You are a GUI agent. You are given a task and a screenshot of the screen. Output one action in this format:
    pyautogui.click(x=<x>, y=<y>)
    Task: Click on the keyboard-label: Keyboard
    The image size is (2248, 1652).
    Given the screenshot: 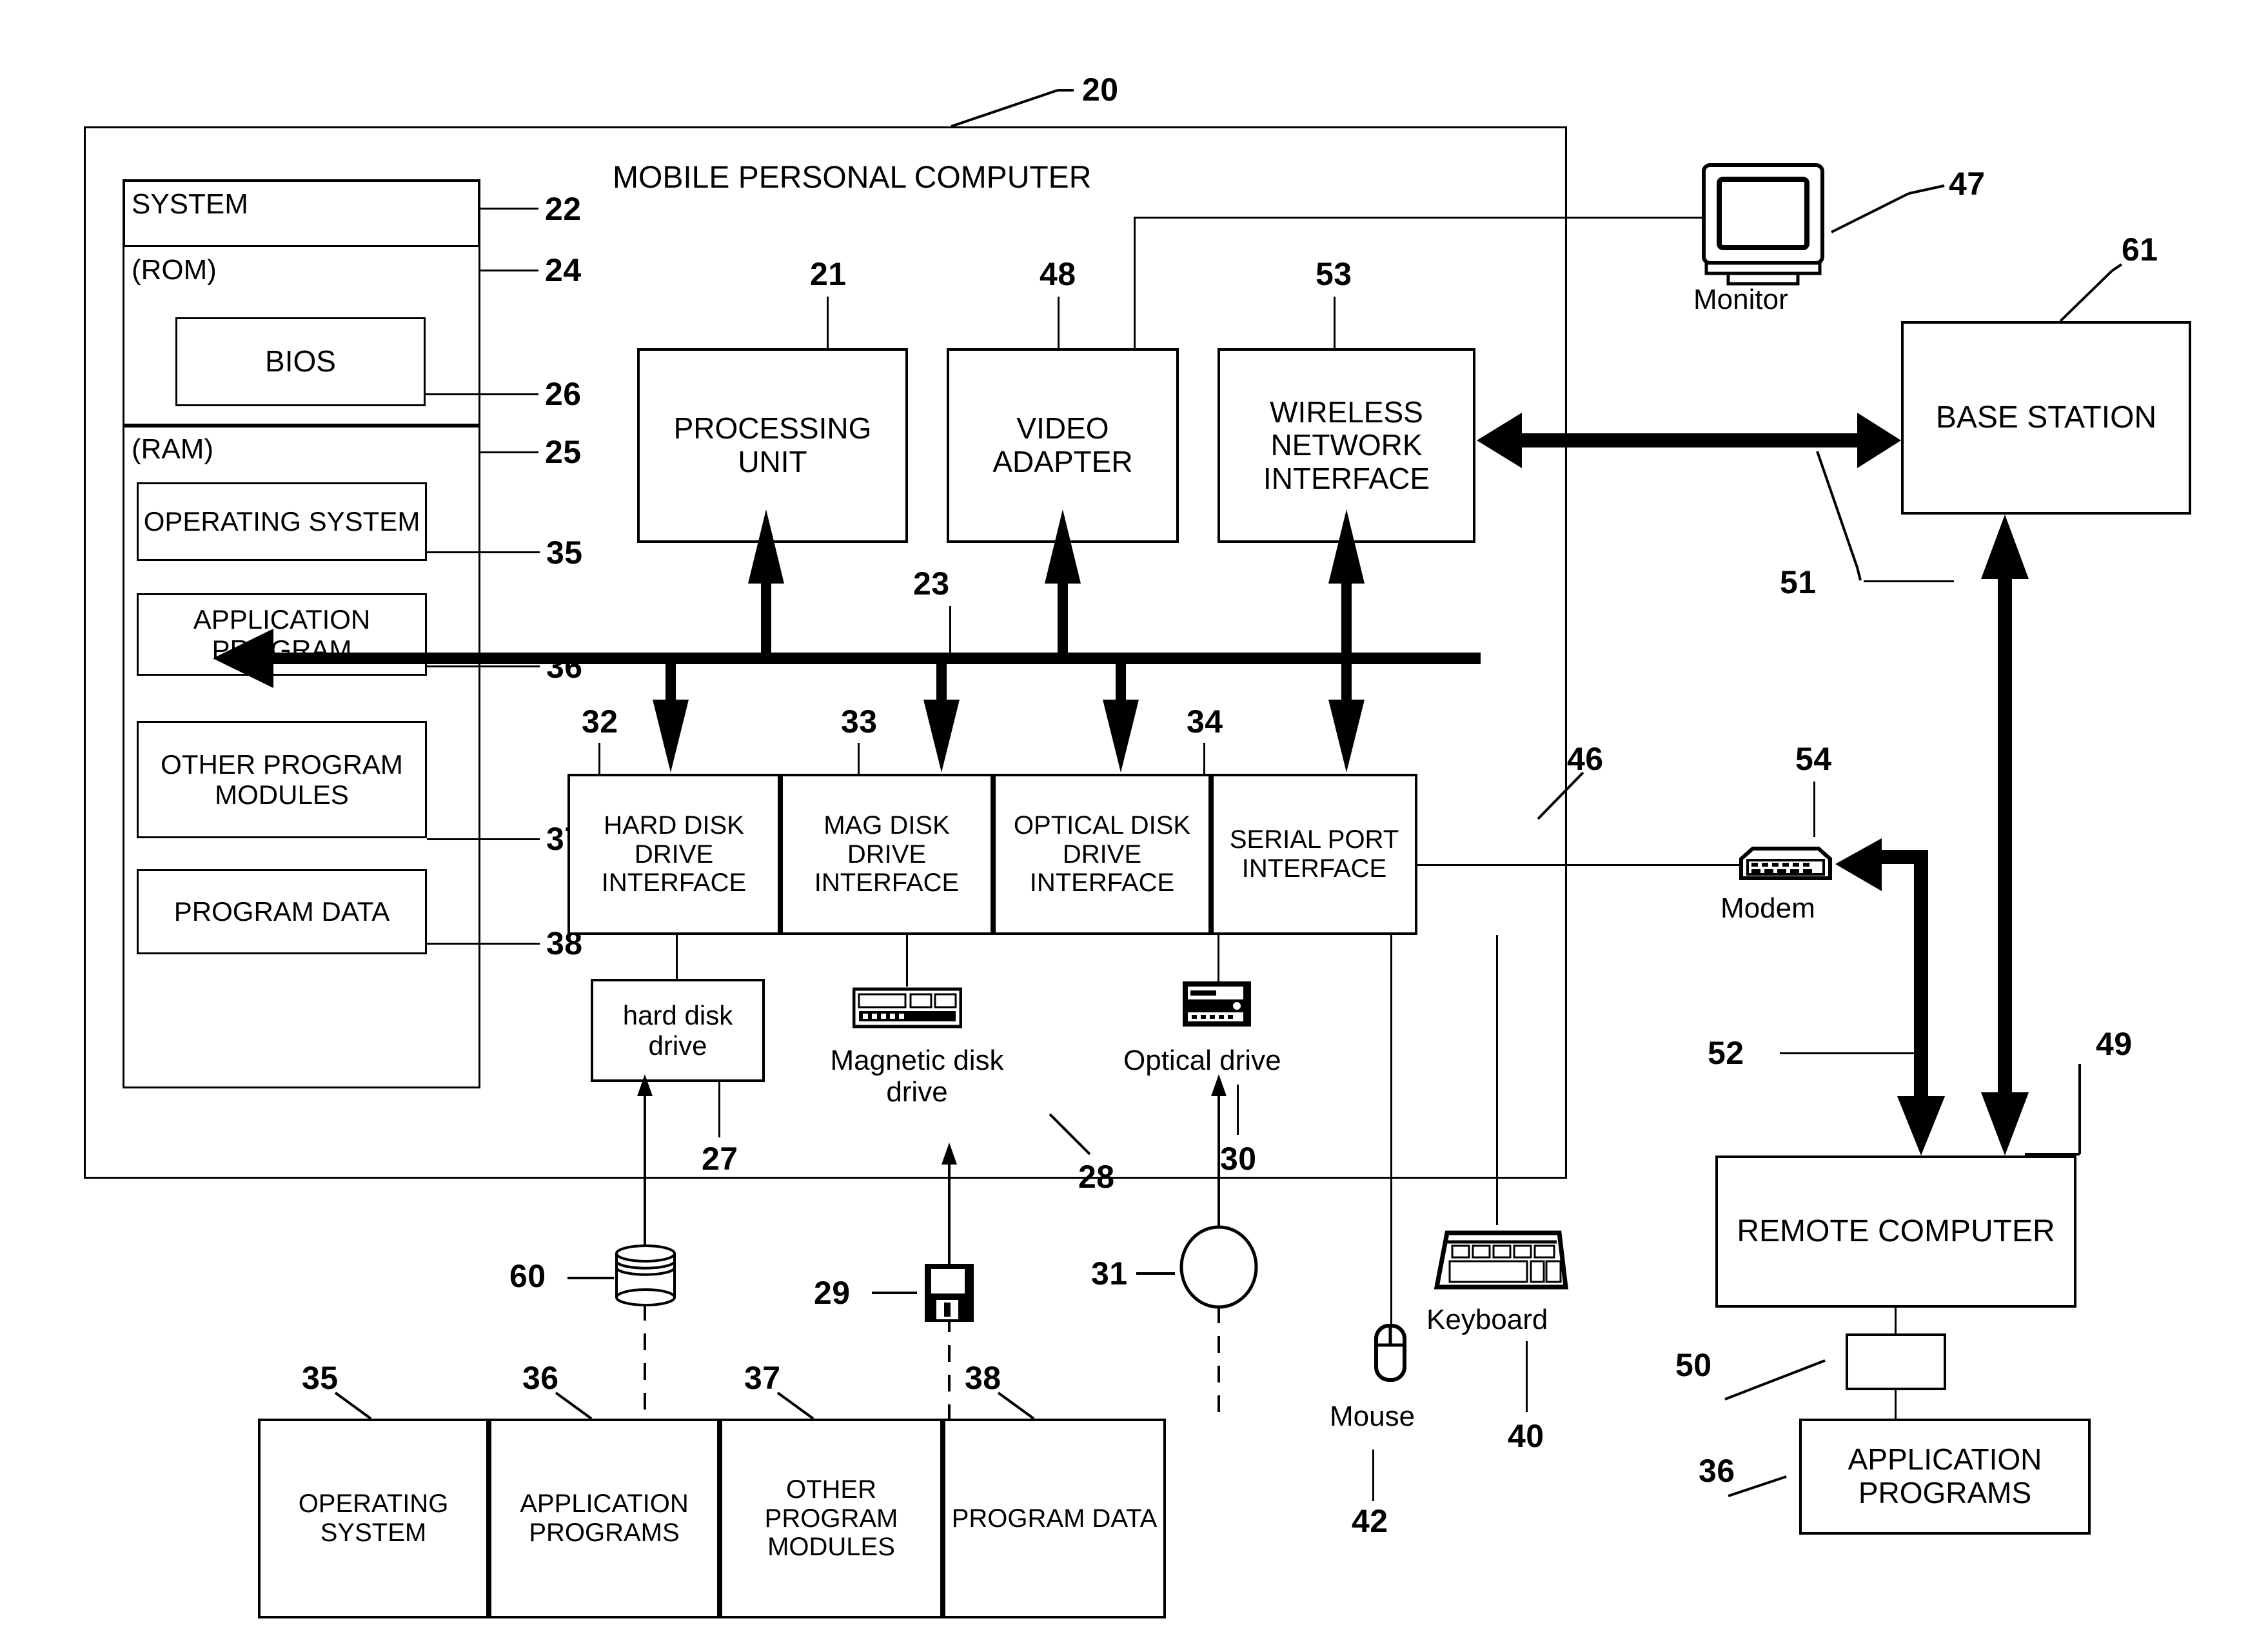 What is the action you would take?
    pyautogui.click(x=1487, y=1320)
    